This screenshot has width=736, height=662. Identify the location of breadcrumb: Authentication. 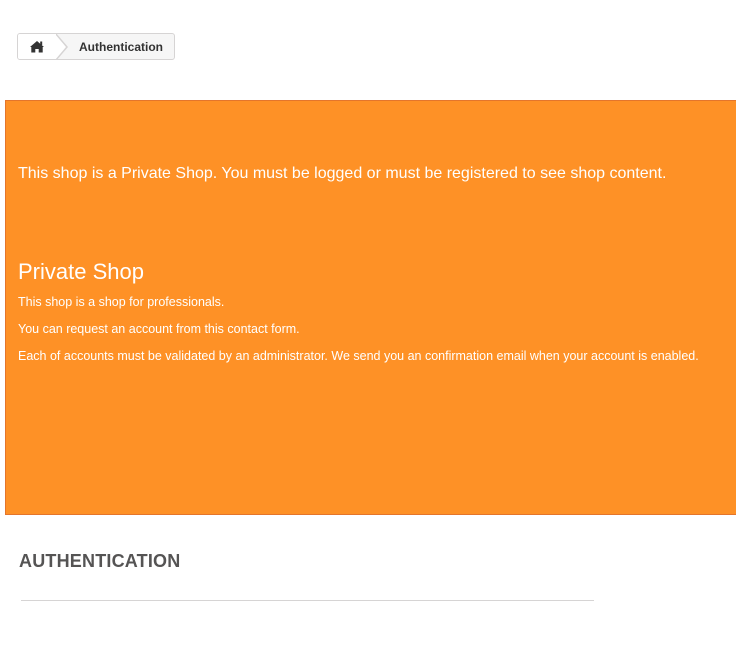
(96, 46).